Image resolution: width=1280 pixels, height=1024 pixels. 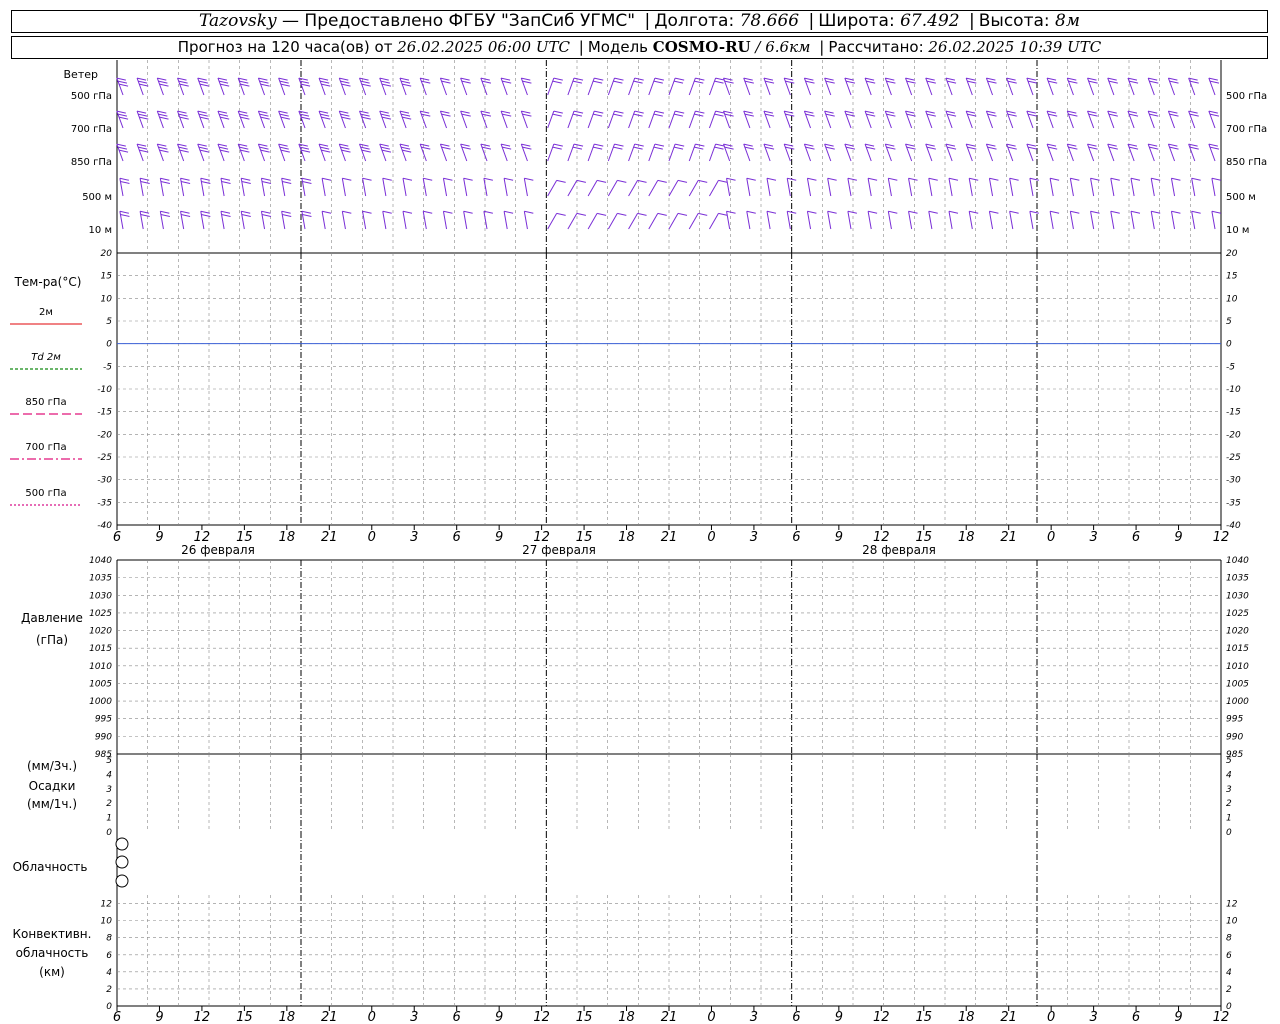 I want to click on precip-unit-3h: (мм/3ч.), so click(x=52, y=766).